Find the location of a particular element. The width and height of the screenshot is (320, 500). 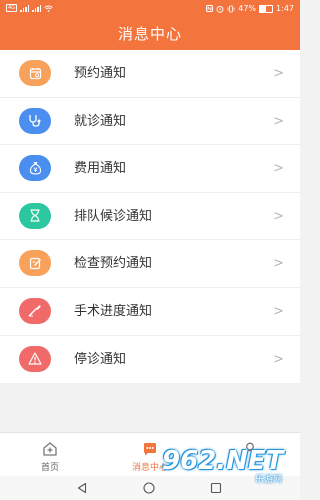

home-circle-icon is located at coordinates (149, 488).